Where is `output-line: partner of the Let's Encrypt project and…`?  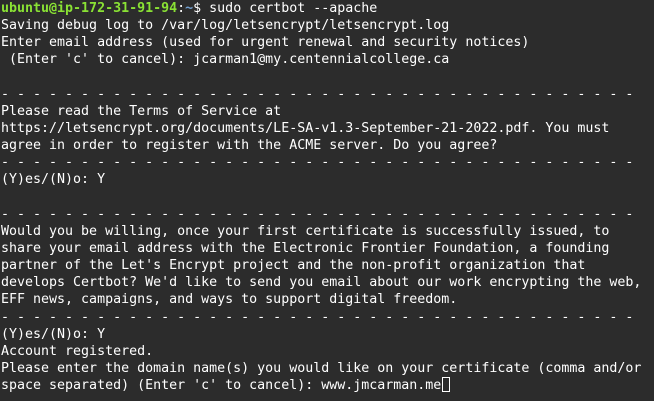 output-line: partner of the Let's Encrypt project and… is located at coordinates (293, 266).